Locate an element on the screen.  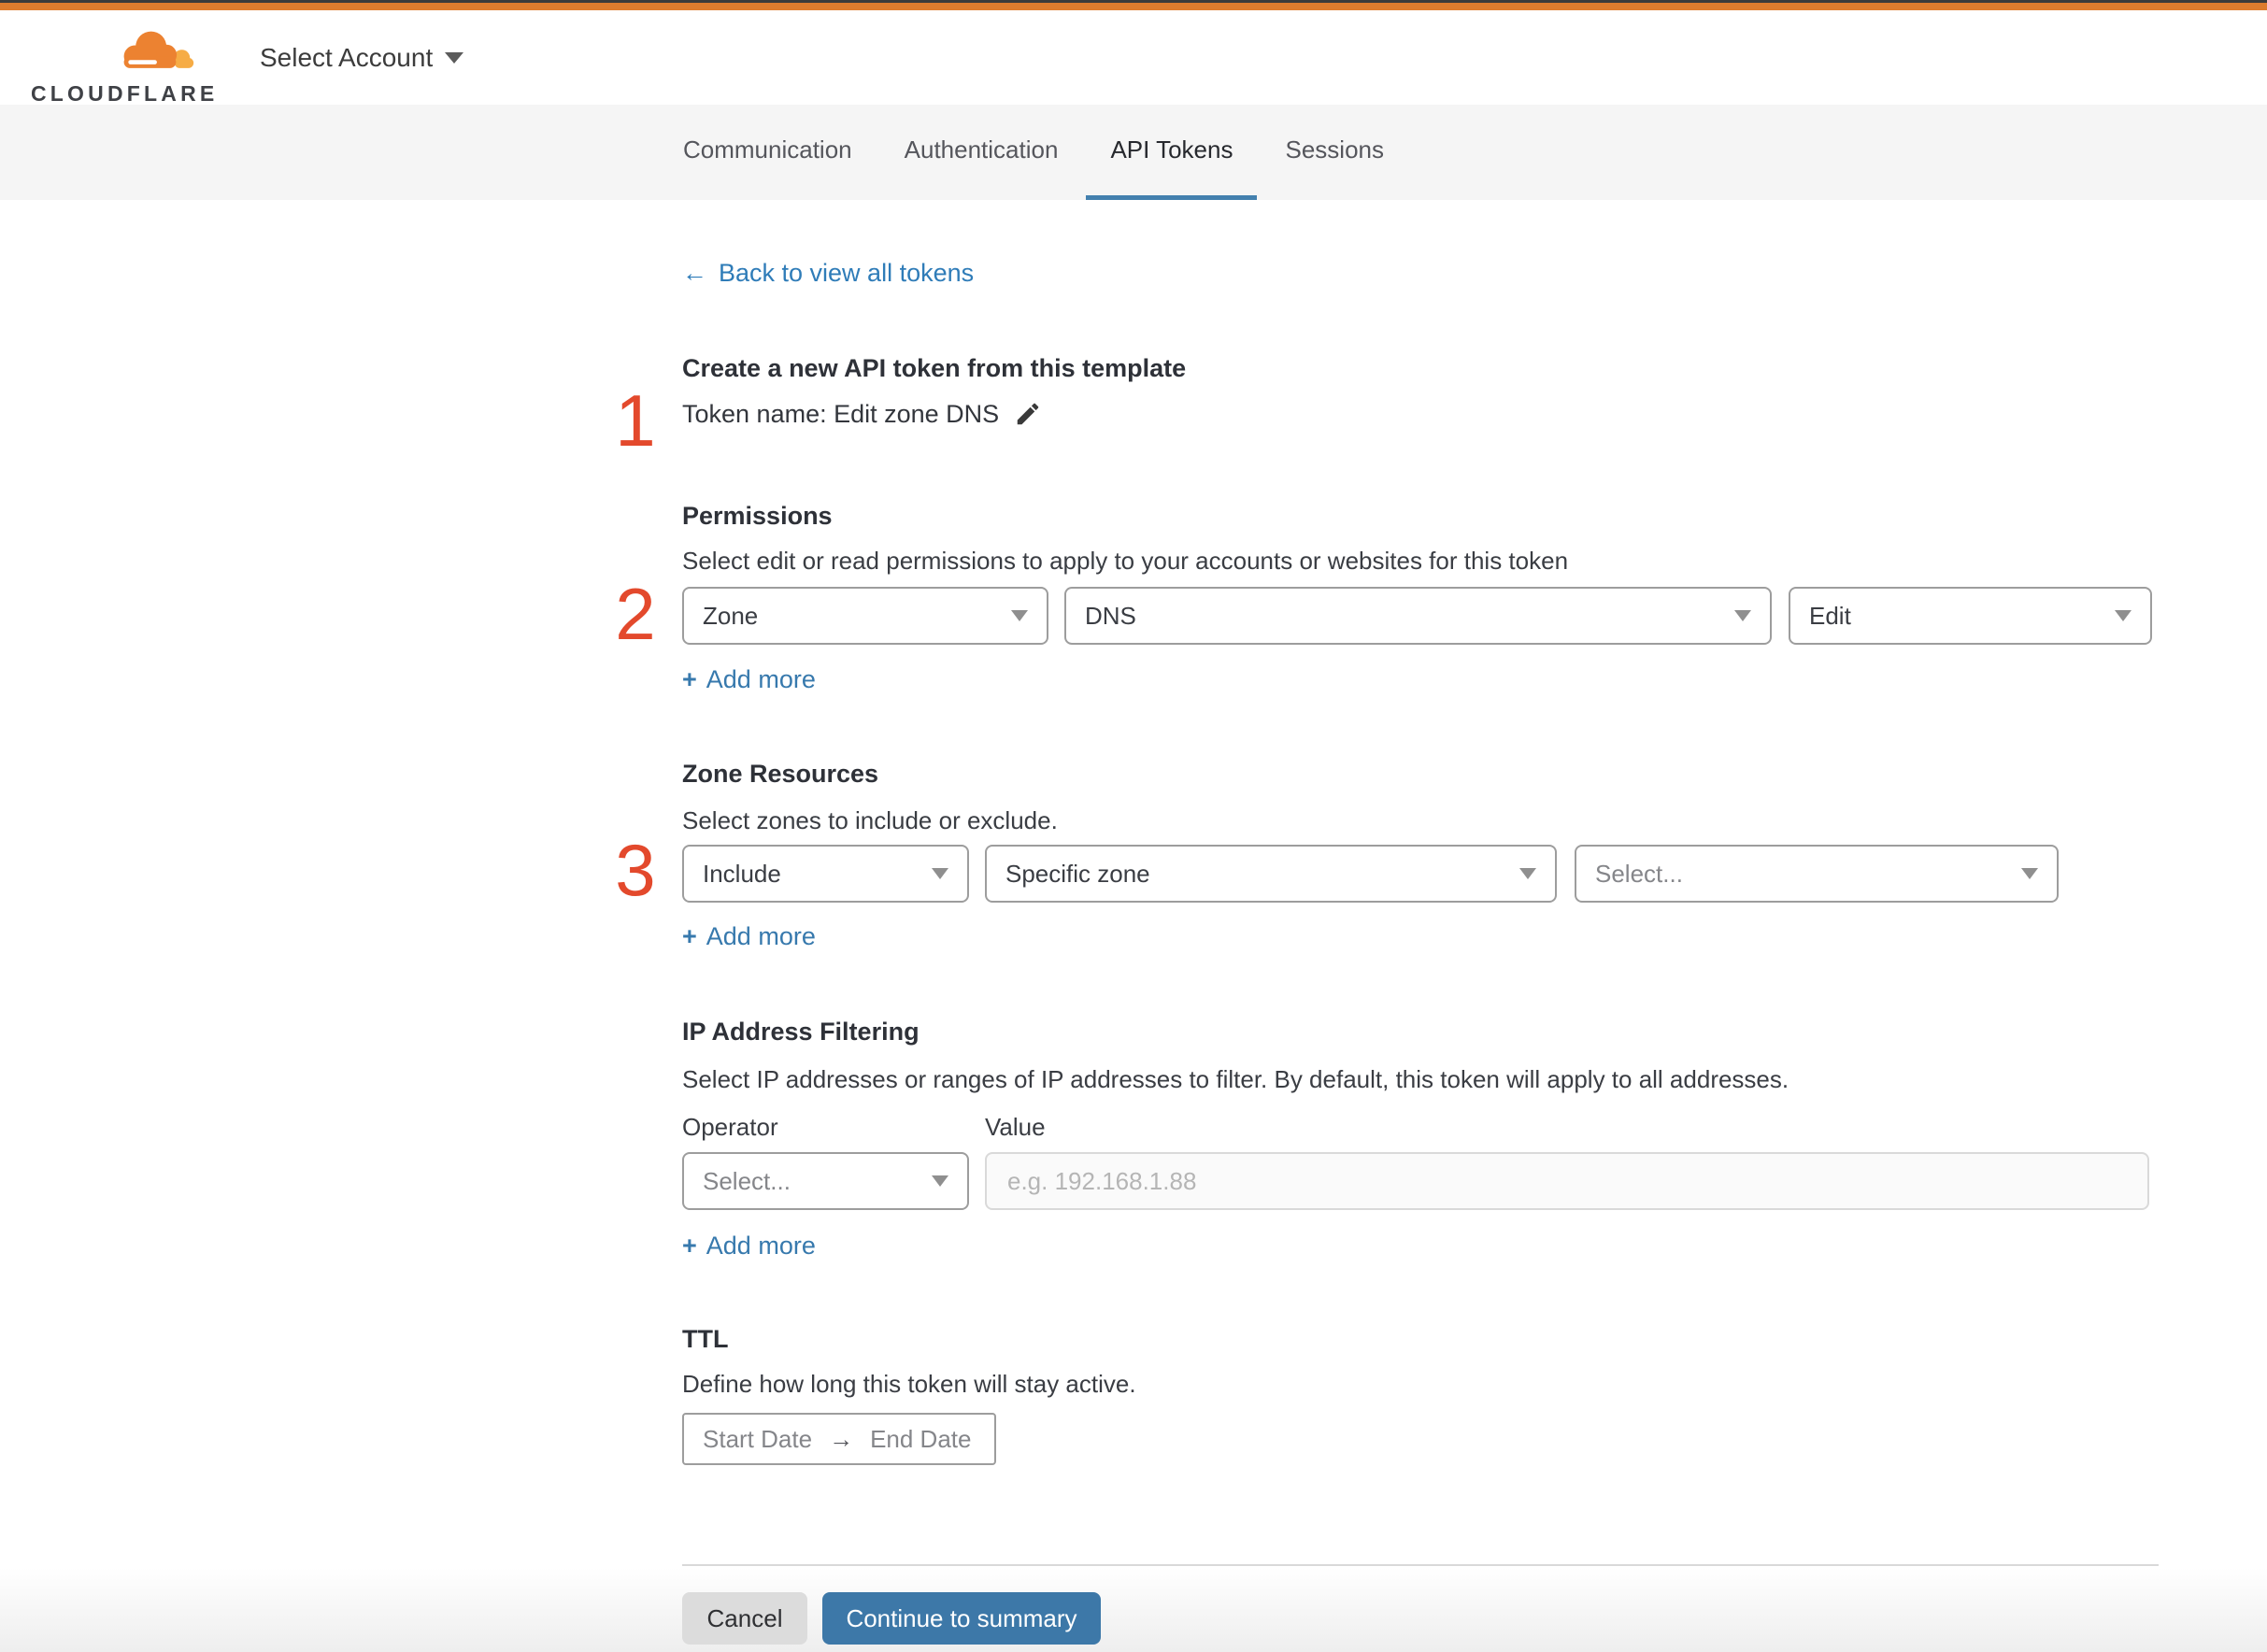
account-selector: Select Account is located at coordinates (362, 58).